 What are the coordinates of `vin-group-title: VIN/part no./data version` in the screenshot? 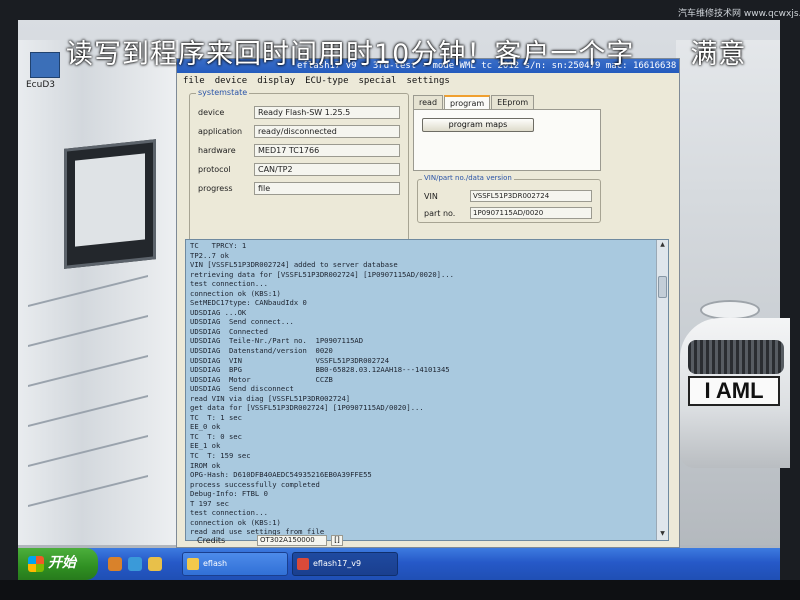 It's located at (468, 178).